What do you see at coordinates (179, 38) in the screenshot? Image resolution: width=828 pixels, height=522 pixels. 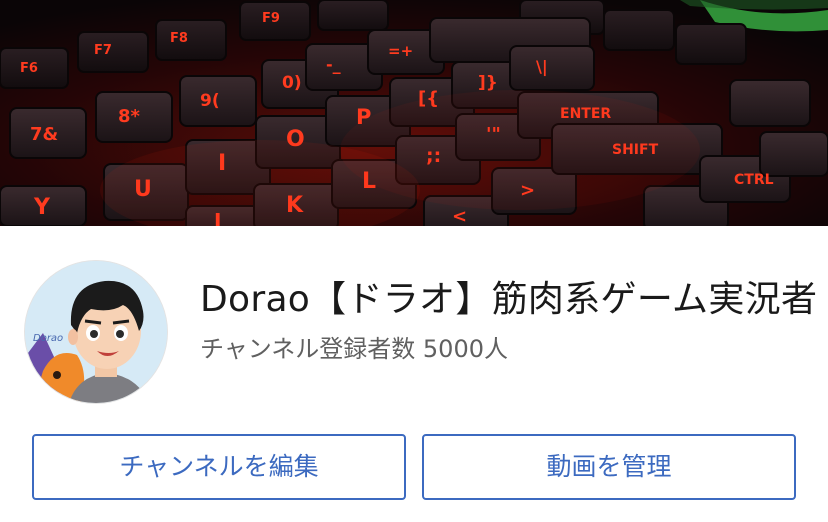 I see `svg-text: F8` at bounding box center [179, 38].